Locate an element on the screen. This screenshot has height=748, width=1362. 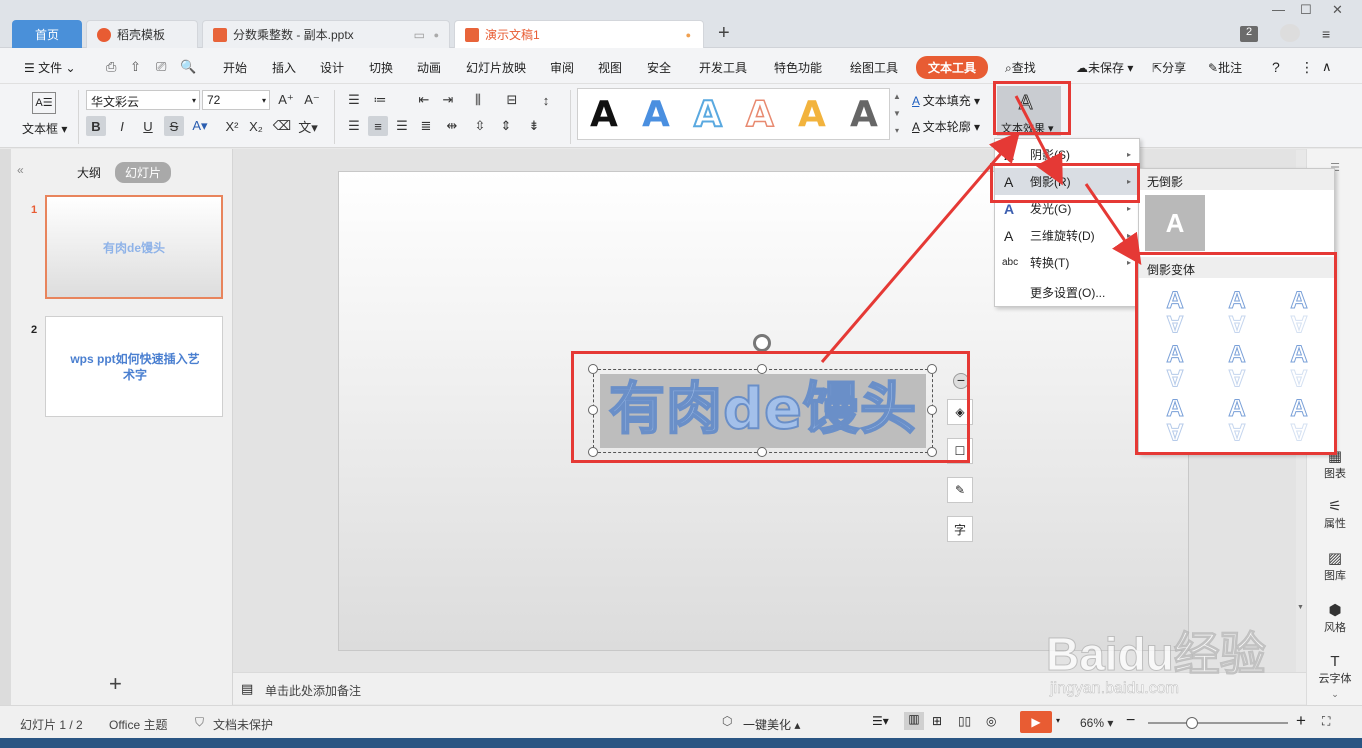
record-icon: ◎ is located at coordinates (991, 721).